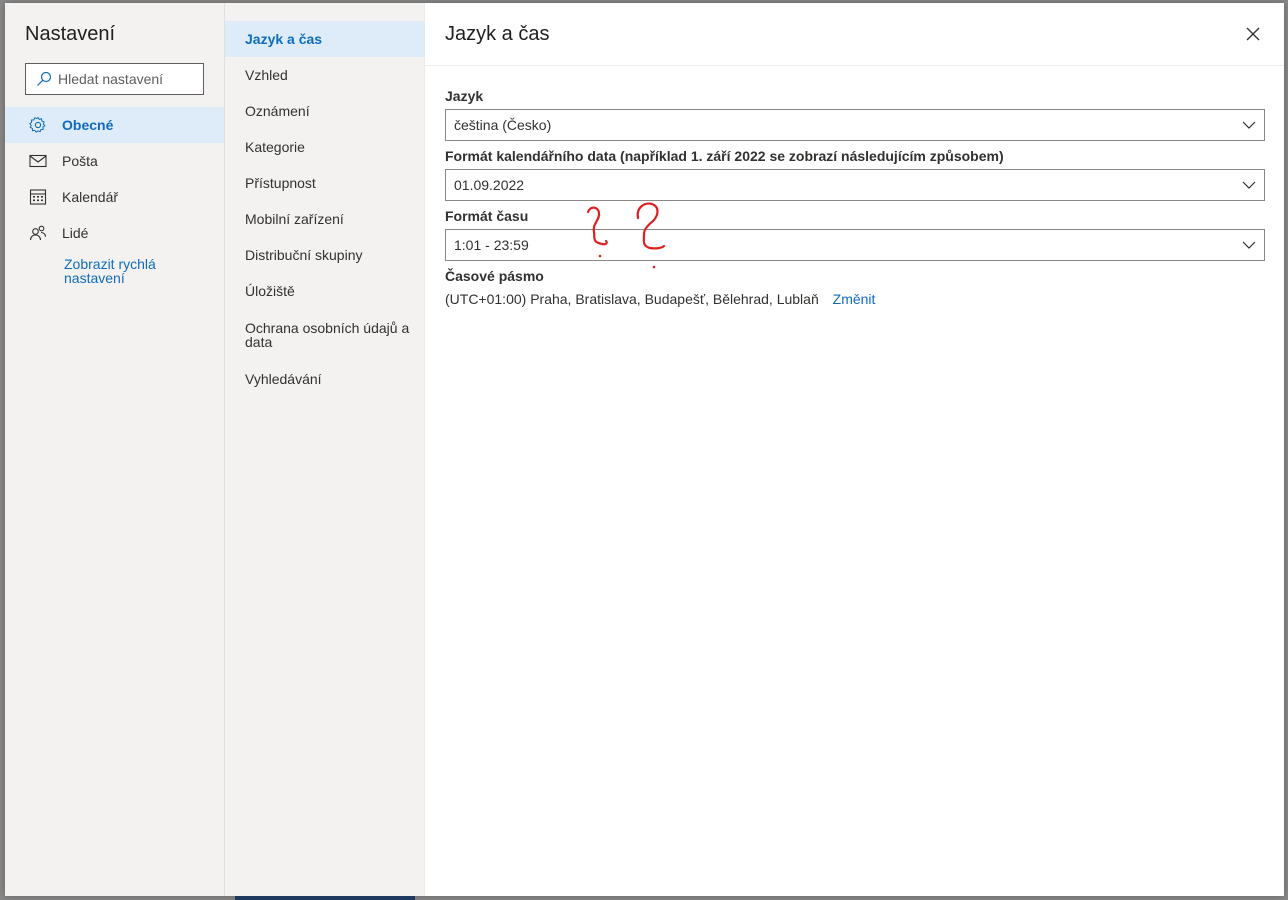 Image resolution: width=1288 pixels, height=900 pixels. I want to click on background-taskbar-strip, so click(325, 898).